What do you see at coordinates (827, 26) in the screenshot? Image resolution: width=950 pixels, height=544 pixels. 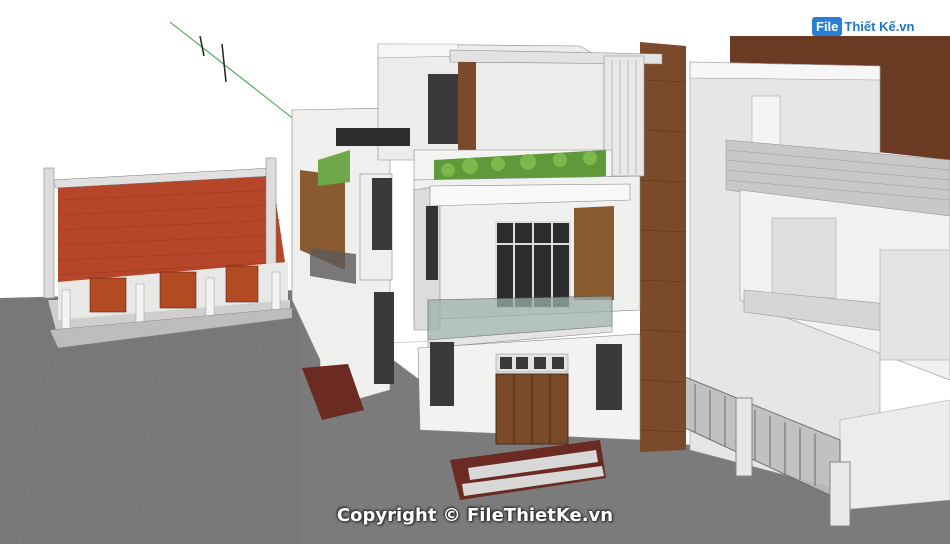 I see `logo-file-text: File` at bounding box center [827, 26].